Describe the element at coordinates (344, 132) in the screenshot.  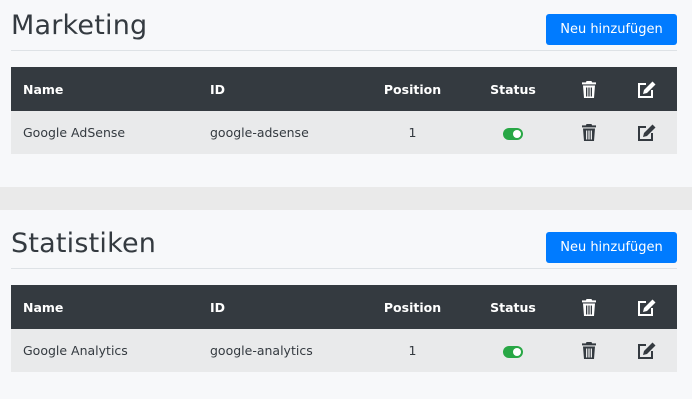
I see `table-row: Google AdSense google-adsense 1` at that location.